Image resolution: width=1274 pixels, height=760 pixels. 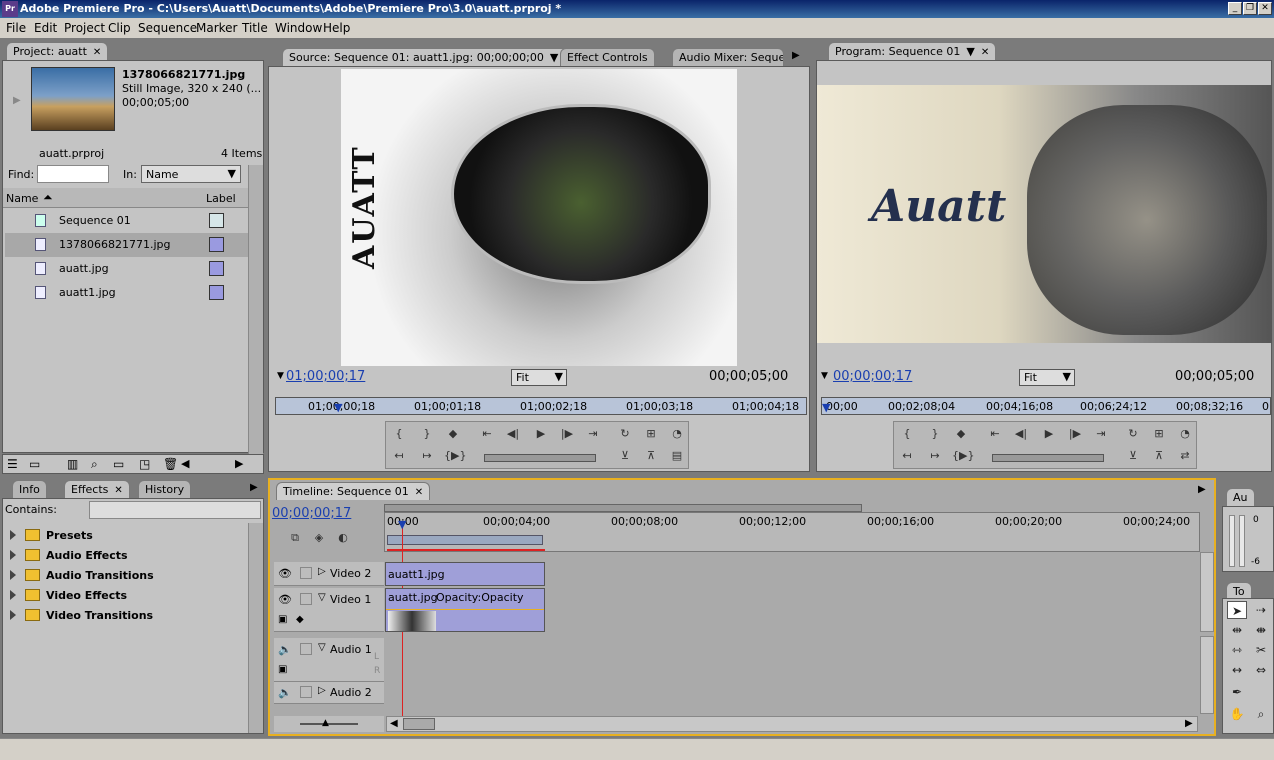 What do you see at coordinates (1237, 670) in the screenshot?
I see `slip-tool-icon: ↔` at bounding box center [1237, 670].